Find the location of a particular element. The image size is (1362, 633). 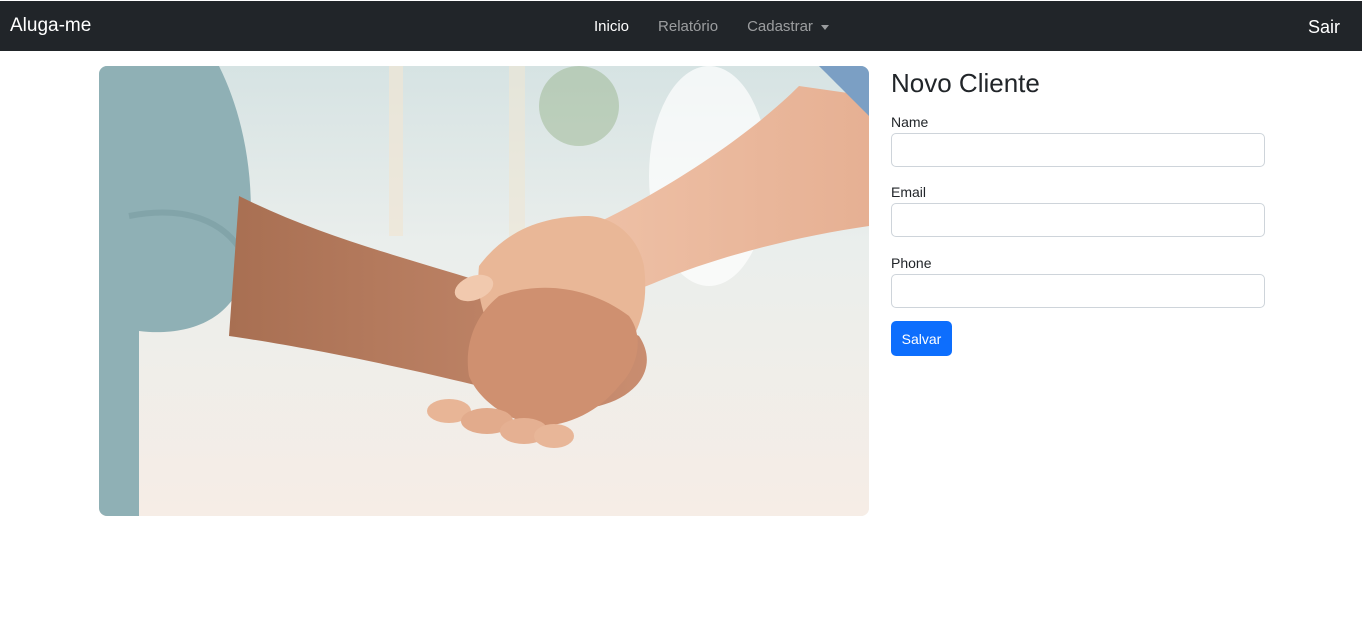

email-group: Email is located at coordinates (1078, 210).